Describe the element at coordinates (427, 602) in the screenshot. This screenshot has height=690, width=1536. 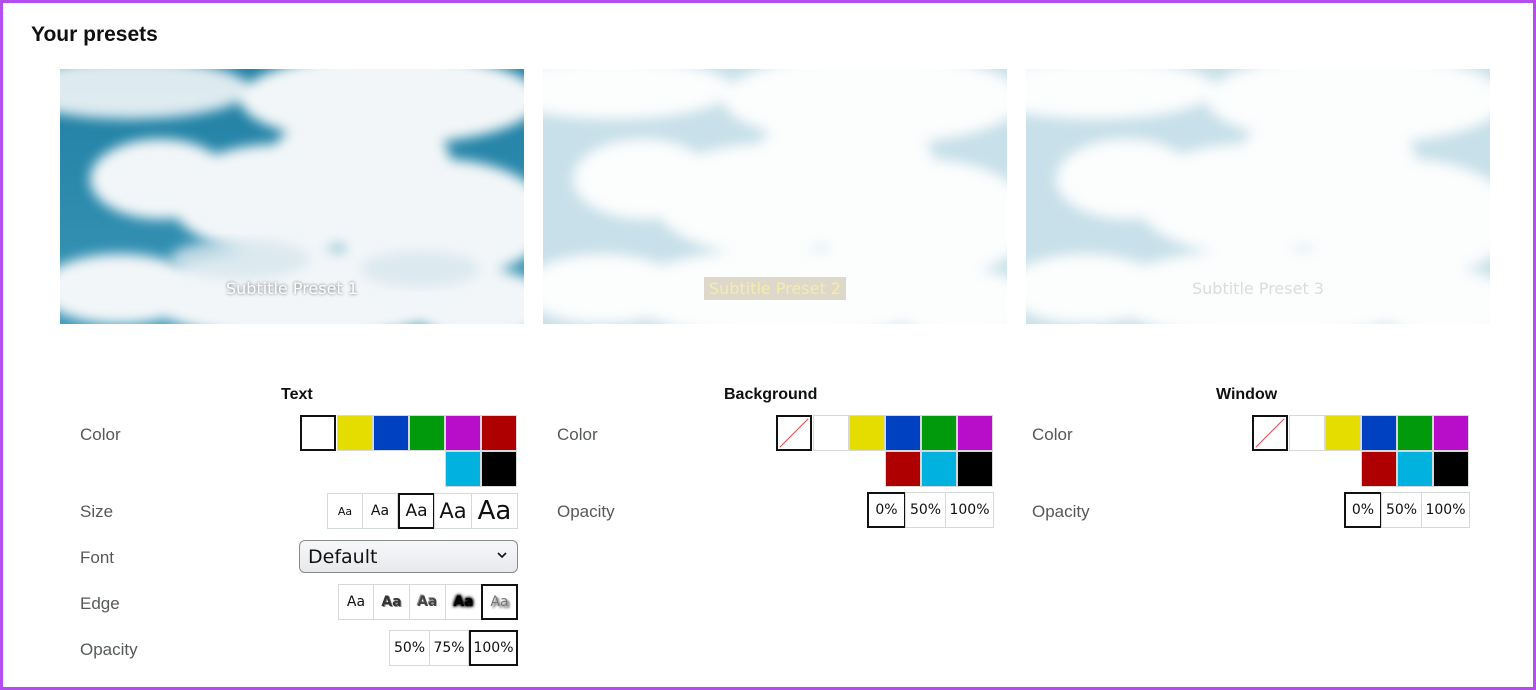
I see `edge-depressed: Aa` at that location.